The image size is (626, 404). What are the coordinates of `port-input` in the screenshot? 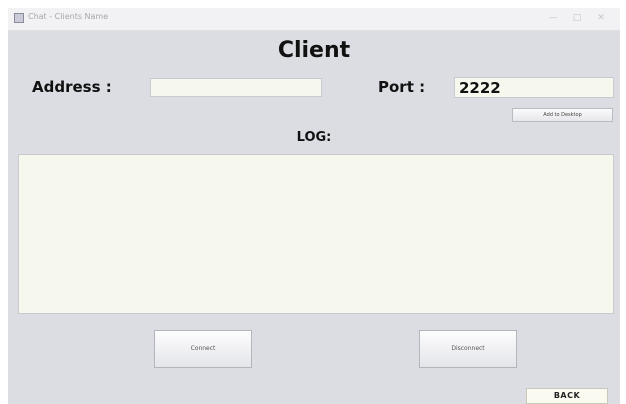 It's located at (534, 87).